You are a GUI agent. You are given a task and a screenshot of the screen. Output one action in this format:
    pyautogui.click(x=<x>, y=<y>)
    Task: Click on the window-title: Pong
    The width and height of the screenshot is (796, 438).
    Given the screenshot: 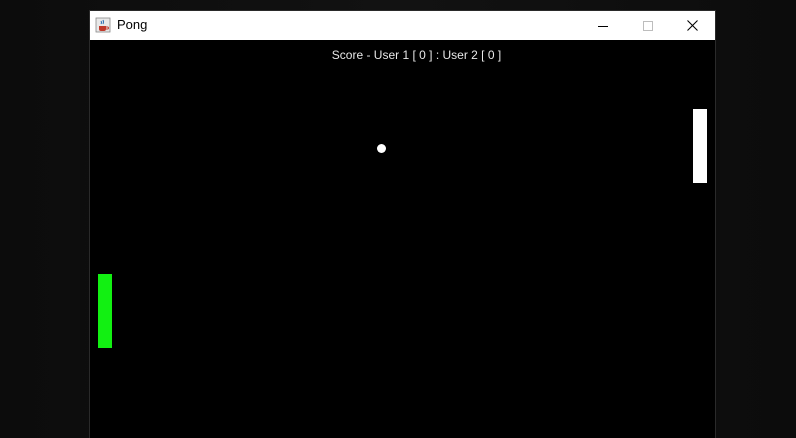 What is the action you would take?
    pyautogui.click(x=132, y=24)
    